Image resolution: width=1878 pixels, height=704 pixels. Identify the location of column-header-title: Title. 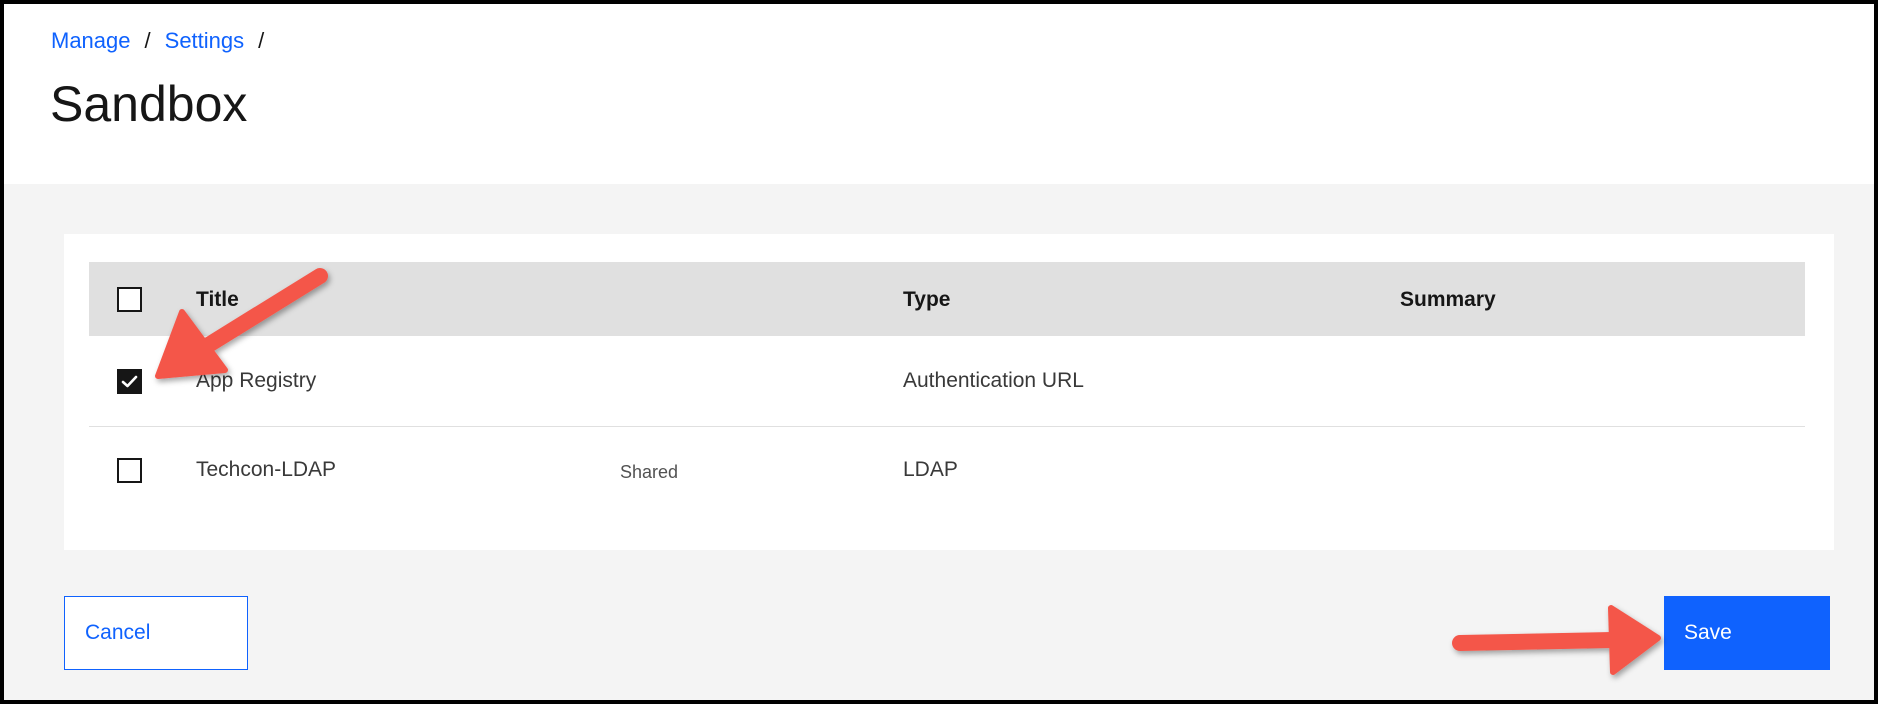
(217, 299).